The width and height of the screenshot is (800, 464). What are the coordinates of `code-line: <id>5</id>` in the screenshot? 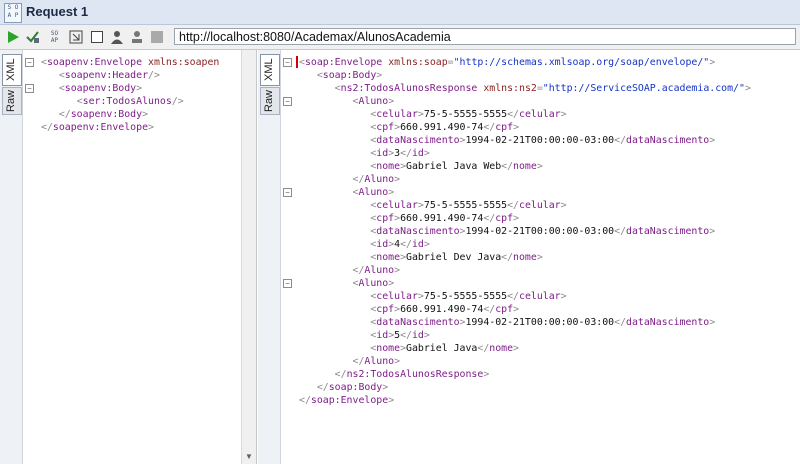 It's located at (364, 335).